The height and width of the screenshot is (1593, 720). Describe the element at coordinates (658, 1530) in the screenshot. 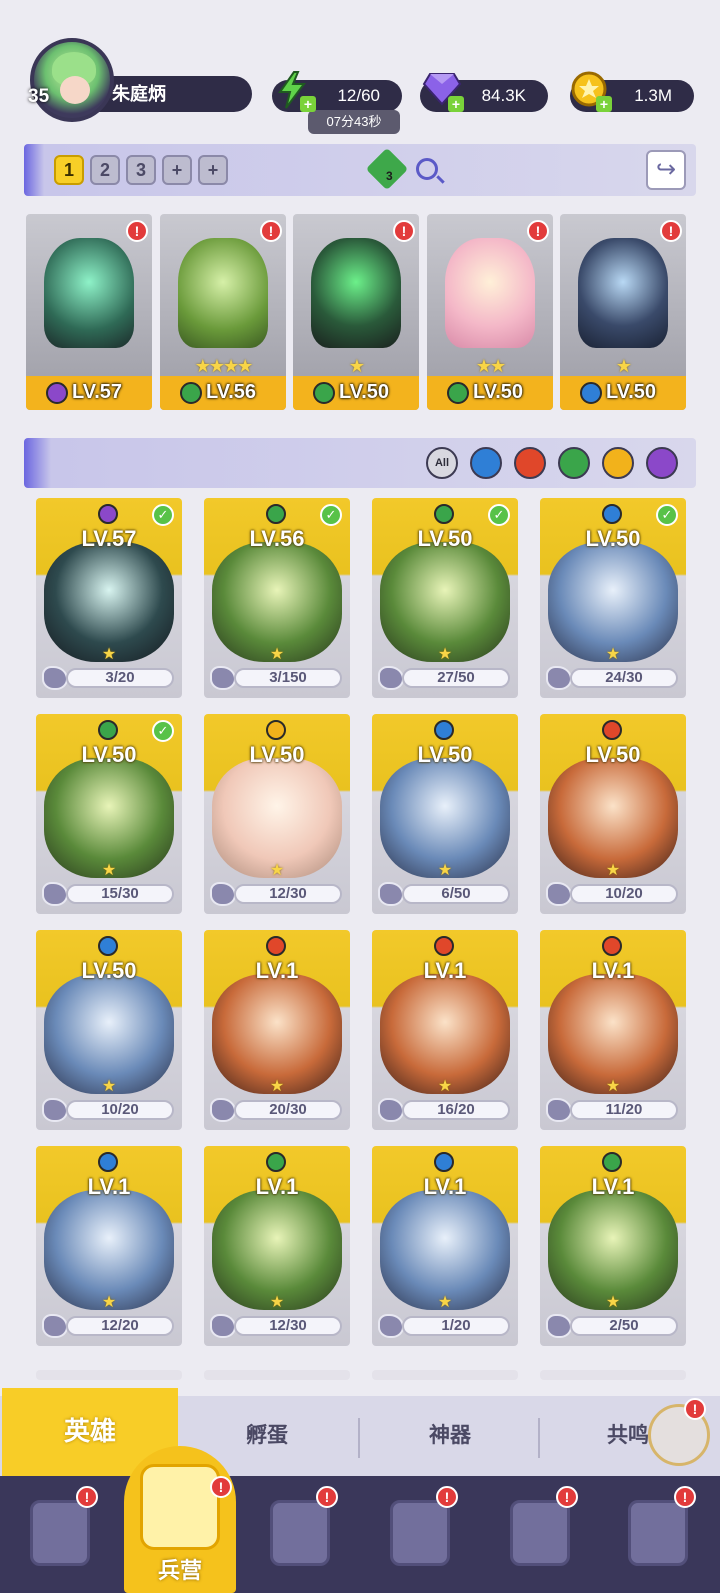

I see `nav-banner: !` at that location.